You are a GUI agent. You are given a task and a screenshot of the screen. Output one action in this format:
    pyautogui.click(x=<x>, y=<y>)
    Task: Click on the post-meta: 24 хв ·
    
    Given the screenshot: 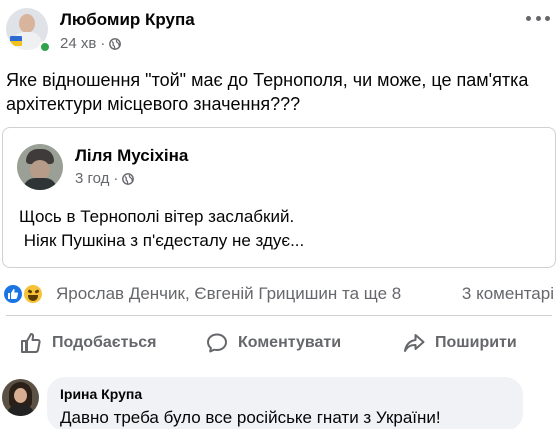 What is the action you would take?
    pyautogui.click(x=91, y=43)
    